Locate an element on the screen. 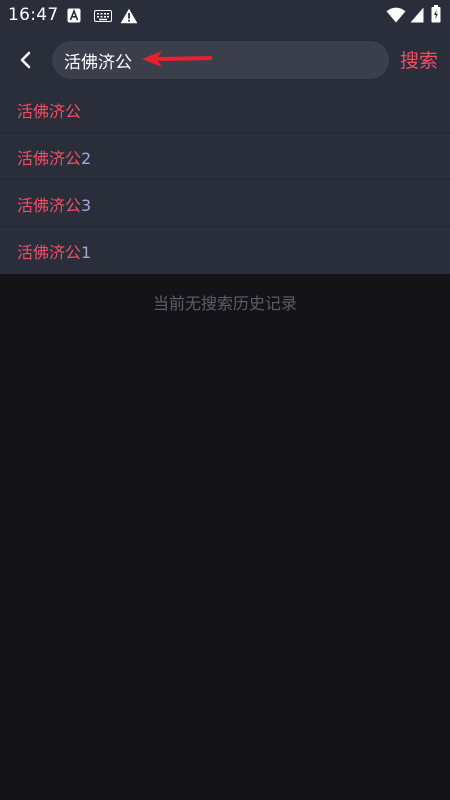 This screenshot has width=450, height=800. suggestion-text: 活佛济公1 is located at coordinates (54, 251).